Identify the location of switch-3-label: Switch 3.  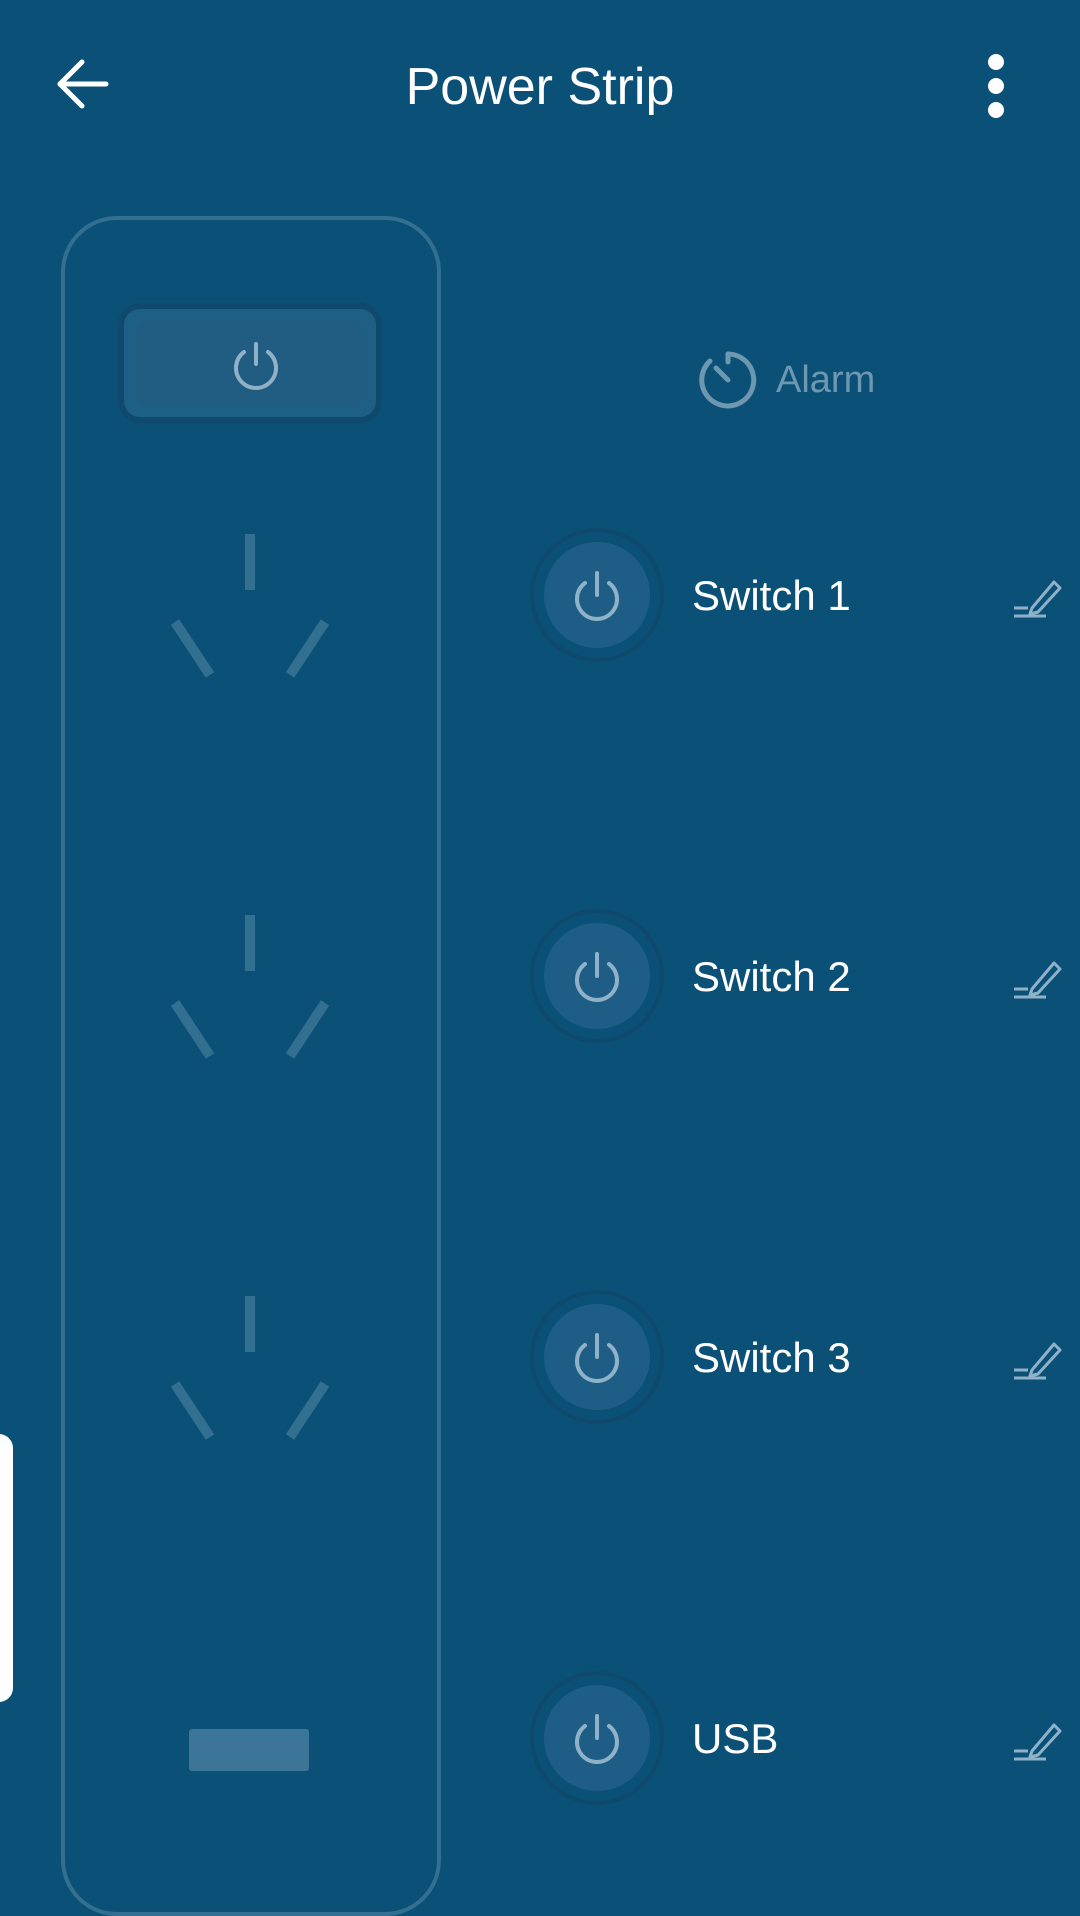
(771, 1357).